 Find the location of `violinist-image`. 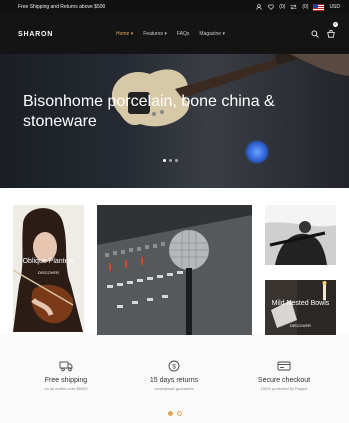

violinist-image is located at coordinates (48, 268).